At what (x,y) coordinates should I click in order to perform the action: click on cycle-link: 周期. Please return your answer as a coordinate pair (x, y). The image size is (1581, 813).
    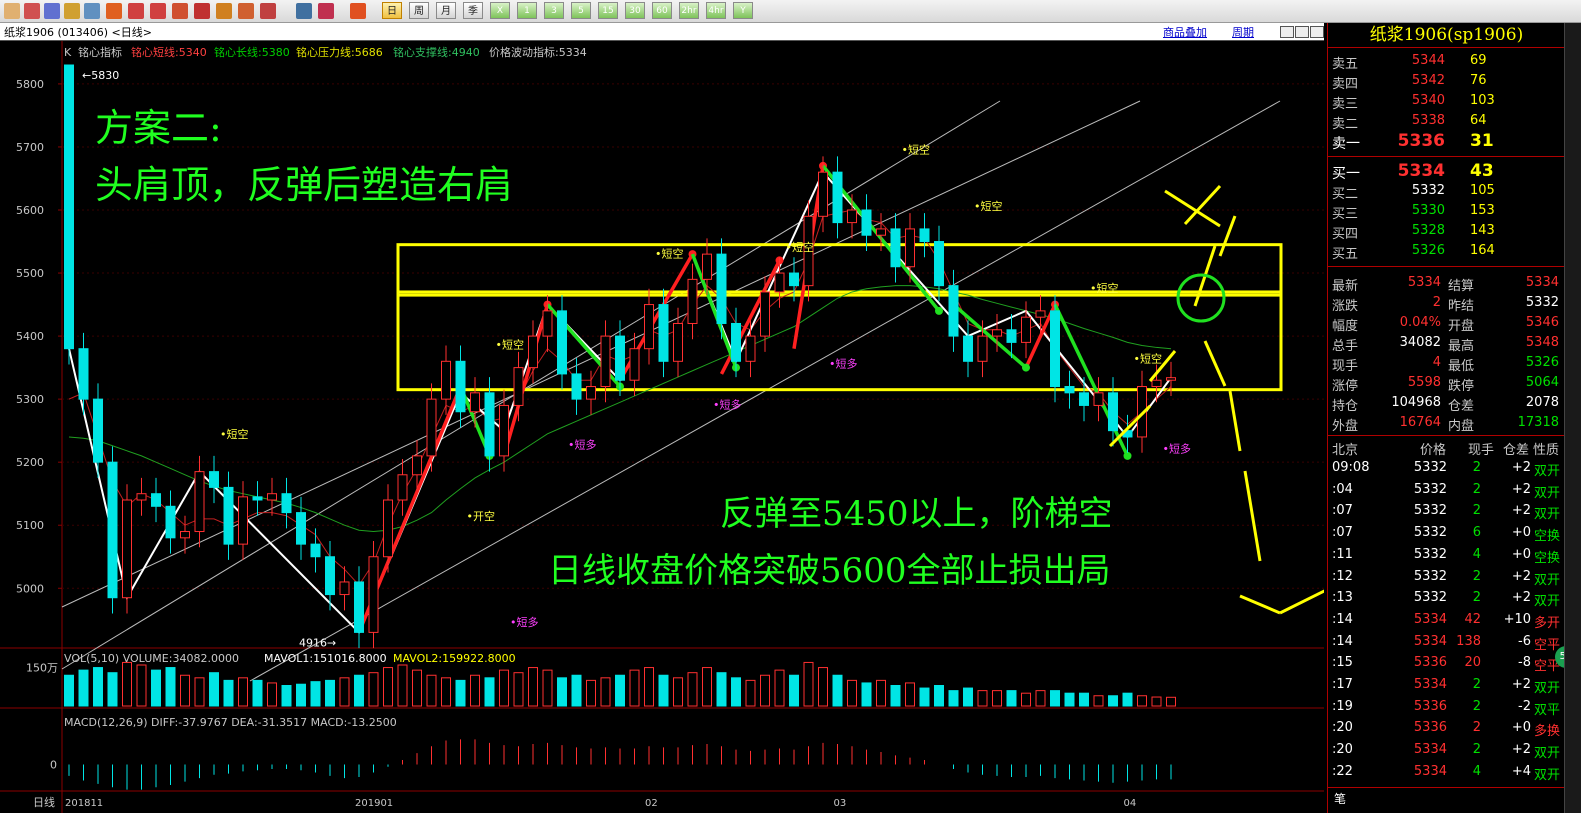
    Looking at the image, I should click on (1243, 32).